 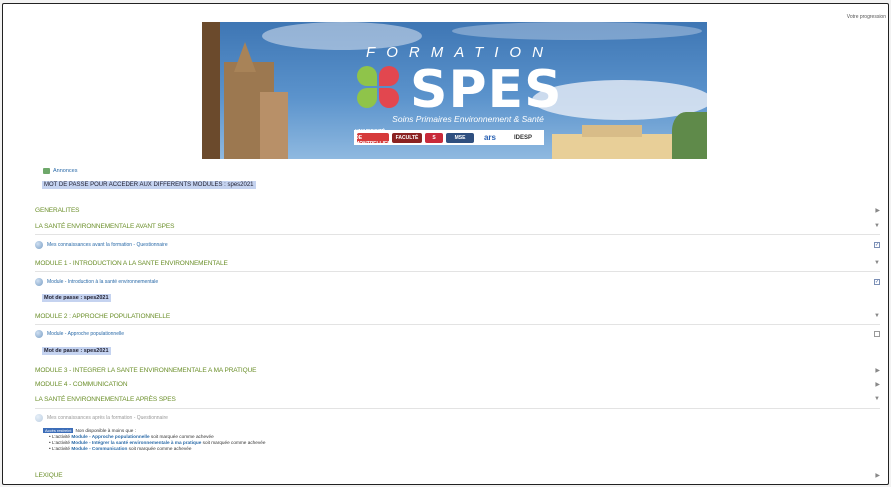 I want to click on collapse-module1-icon: ▼, so click(x=877, y=263).